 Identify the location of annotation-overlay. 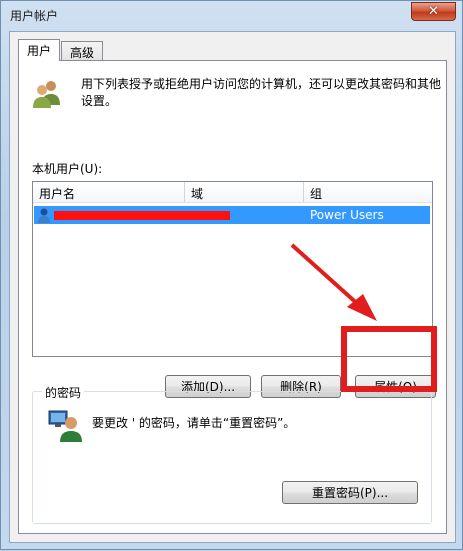
(363, 317).